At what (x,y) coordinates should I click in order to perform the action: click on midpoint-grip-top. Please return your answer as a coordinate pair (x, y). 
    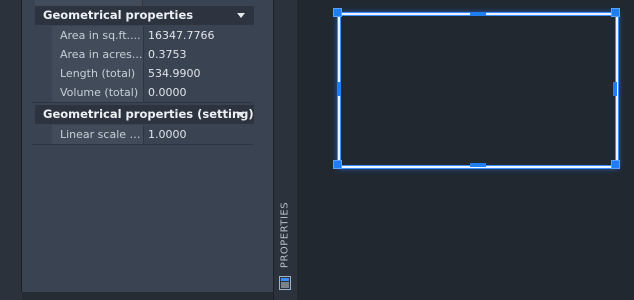
    Looking at the image, I should click on (478, 14).